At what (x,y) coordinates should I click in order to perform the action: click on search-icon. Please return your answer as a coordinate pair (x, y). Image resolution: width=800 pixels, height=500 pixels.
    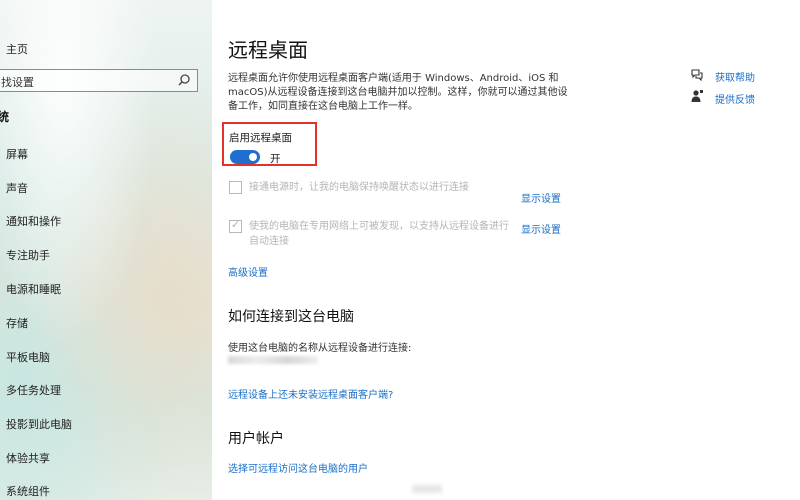
    Looking at the image, I should click on (184, 80).